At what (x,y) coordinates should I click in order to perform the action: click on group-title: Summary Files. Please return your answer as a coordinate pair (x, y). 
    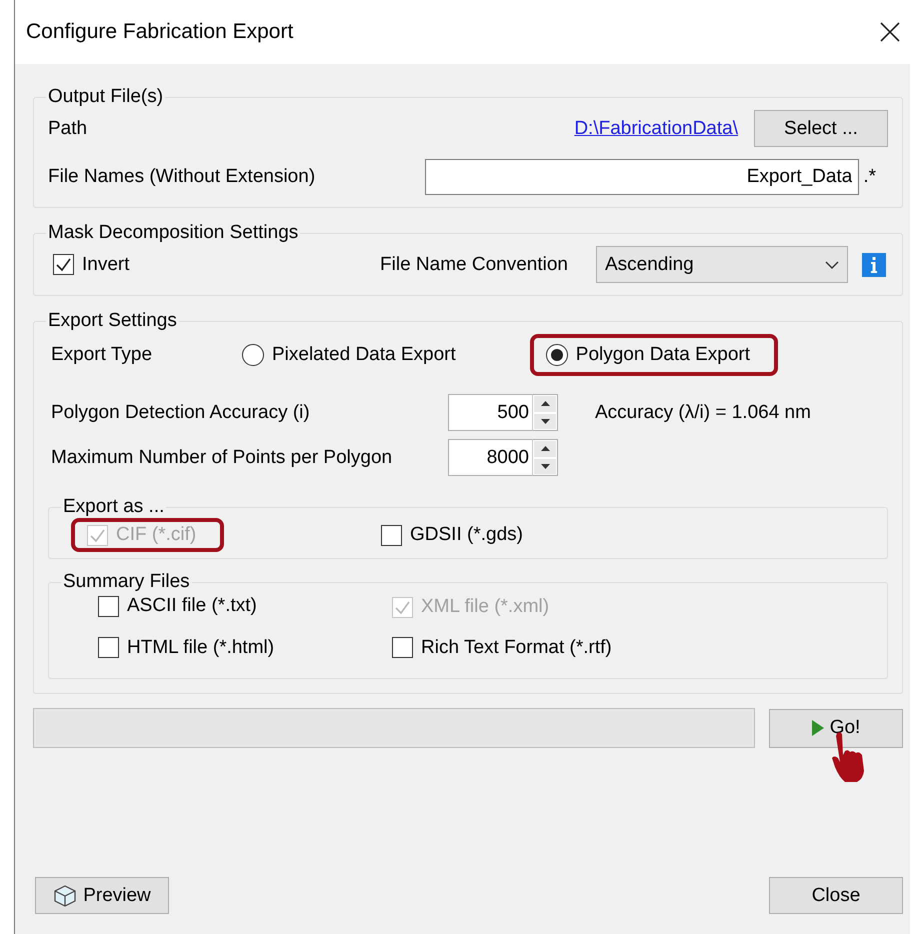
    Looking at the image, I should click on (126, 582).